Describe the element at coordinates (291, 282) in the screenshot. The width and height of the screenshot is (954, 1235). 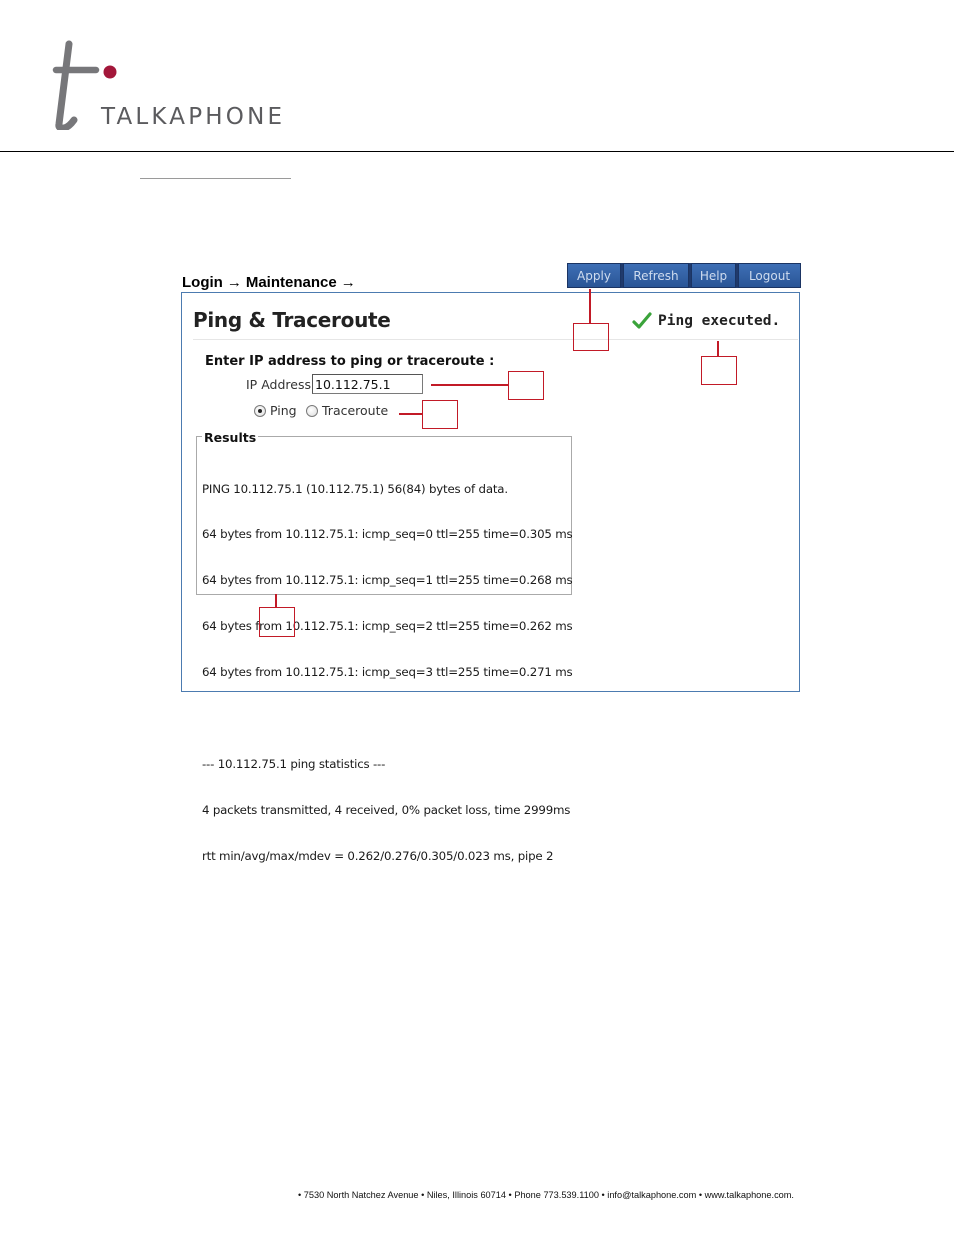
I see `breadcrumb-item-maintenance: Maintenance` at that location.